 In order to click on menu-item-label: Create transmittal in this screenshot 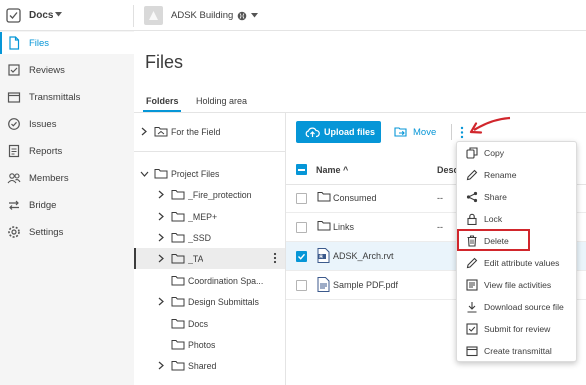, I will do `click(518, 351)`.